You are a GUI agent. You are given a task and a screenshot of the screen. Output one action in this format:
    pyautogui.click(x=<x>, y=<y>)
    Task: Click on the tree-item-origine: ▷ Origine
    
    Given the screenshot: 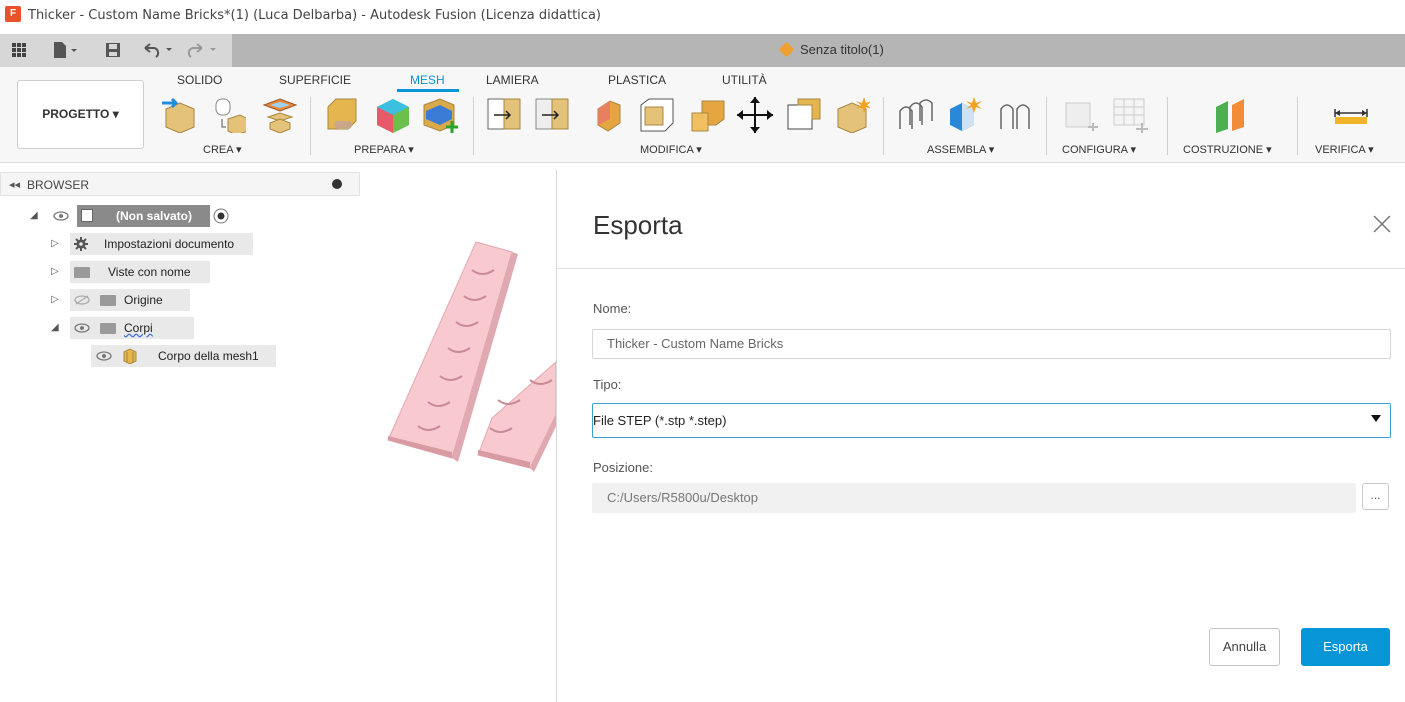 What is the action you would take?
    pyautogui.click(x=180, y=300)
    